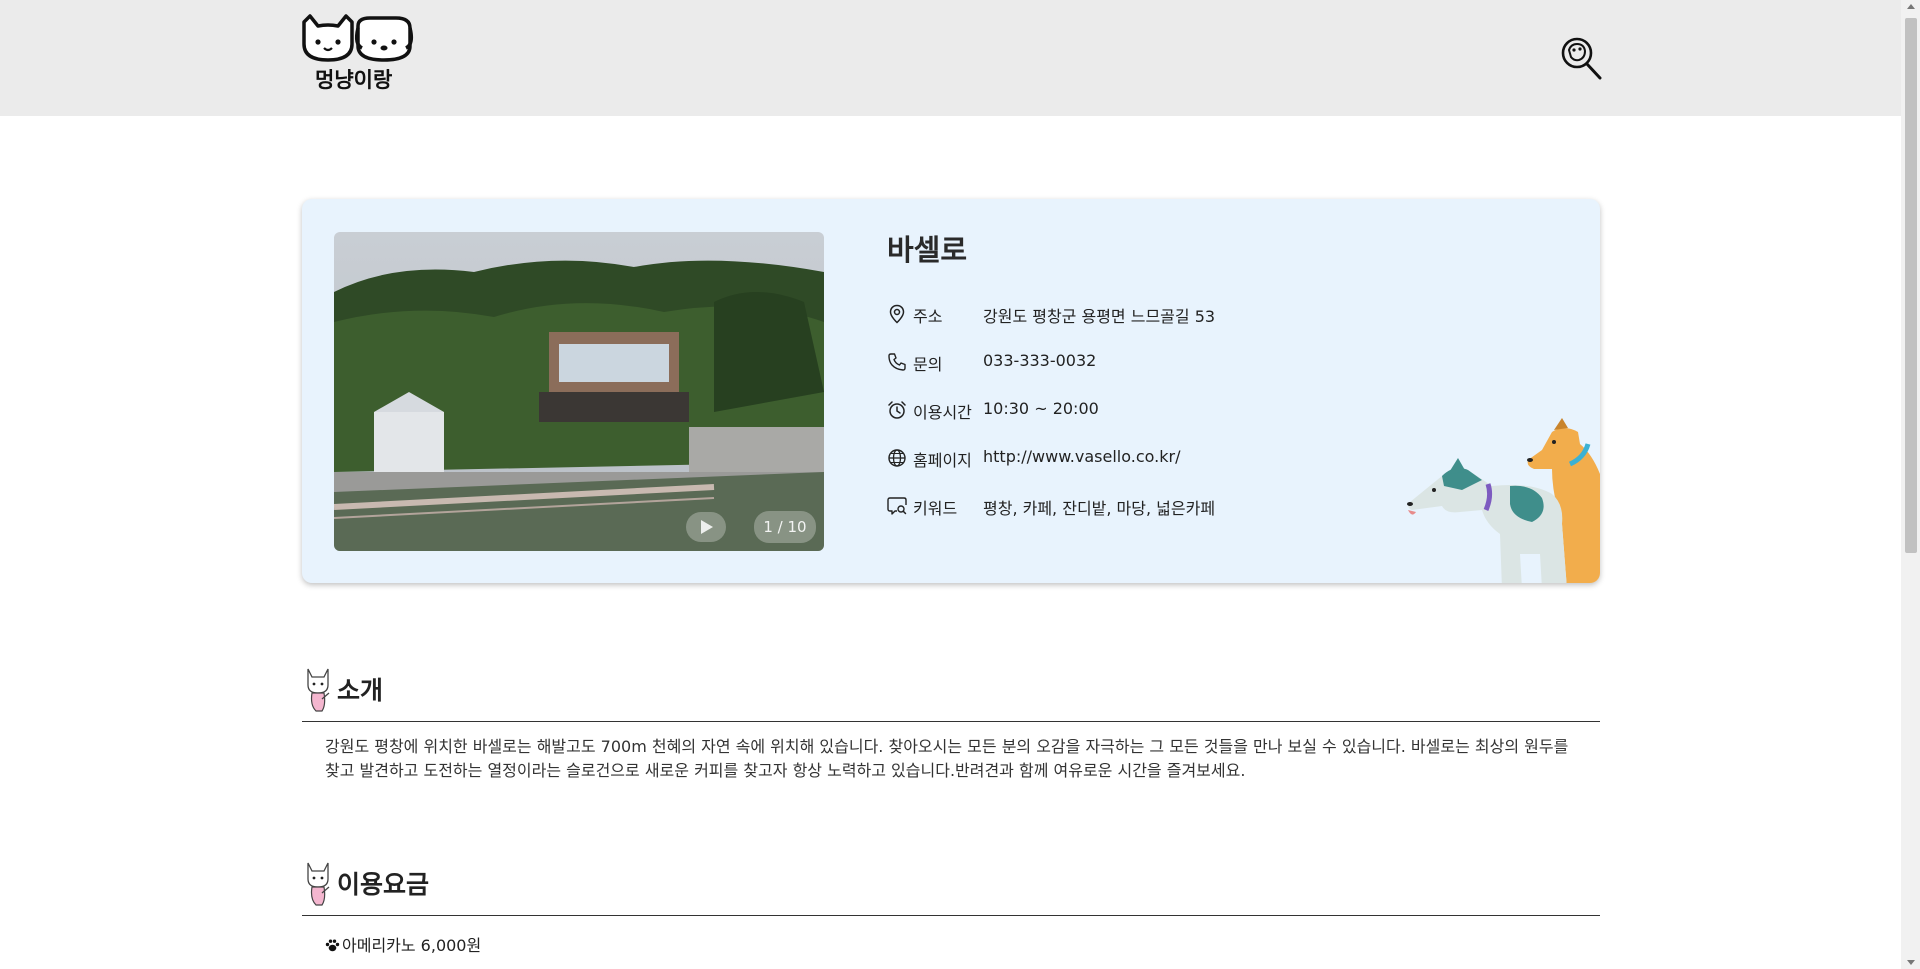 The width and height of the screenshot is (1920, 969). Describe the element at coordinates (1099, 316) in the screenshot. I see `address-value: 강원도 평창군 용평면 느므골길 53` at that location.